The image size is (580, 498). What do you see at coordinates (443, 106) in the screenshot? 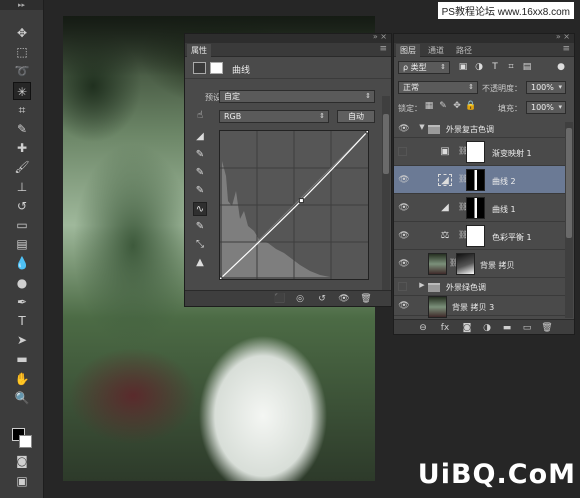
I see `lock-pixels-icon: ✎` at bounding box center [443, 106].